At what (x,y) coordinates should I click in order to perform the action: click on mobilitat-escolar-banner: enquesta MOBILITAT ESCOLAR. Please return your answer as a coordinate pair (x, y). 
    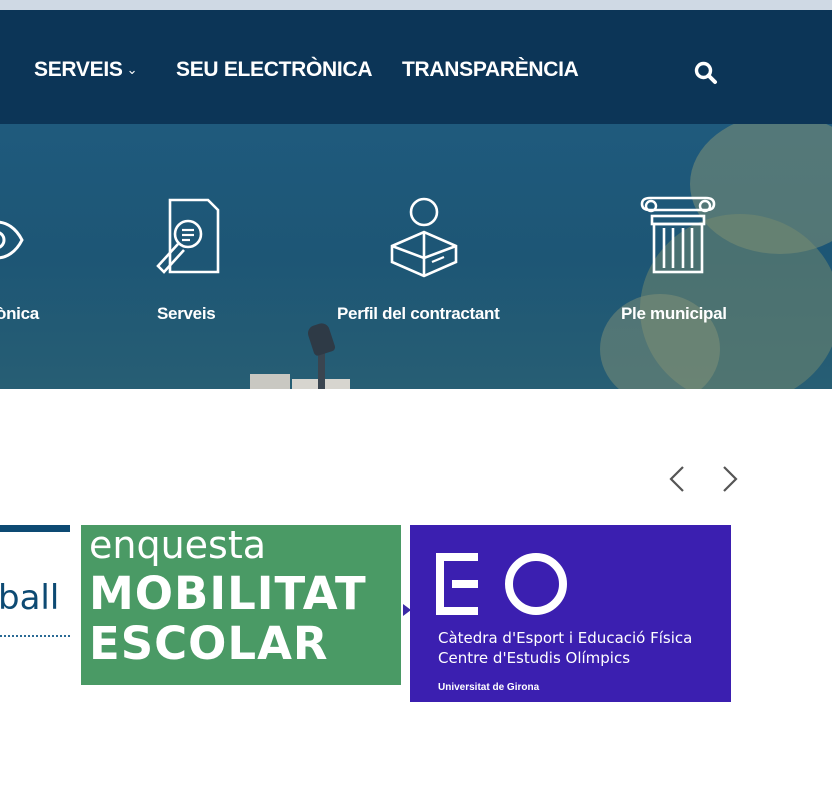
    Looking at the image, I should click on (241, 605).